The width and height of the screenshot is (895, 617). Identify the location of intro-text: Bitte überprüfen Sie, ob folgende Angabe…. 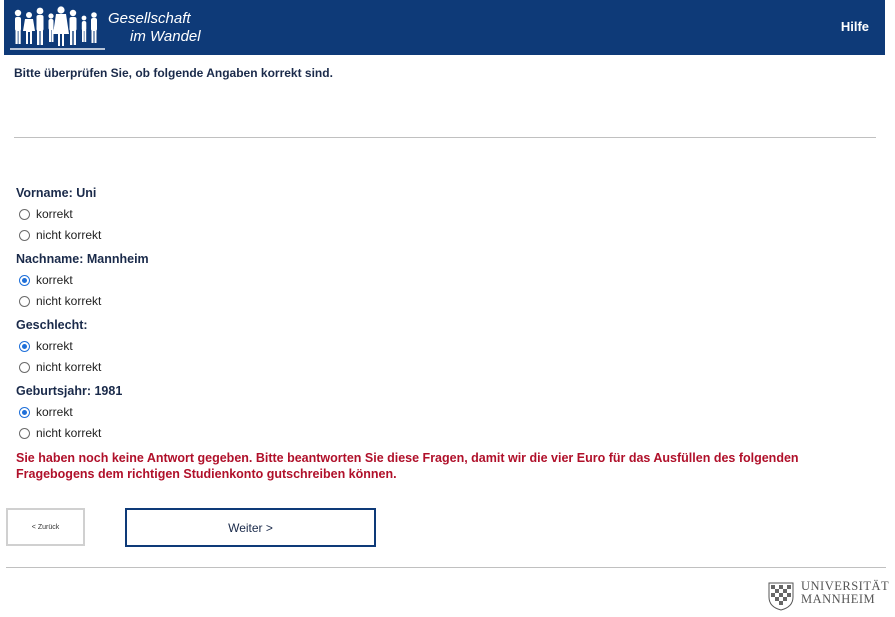
(173, 73).